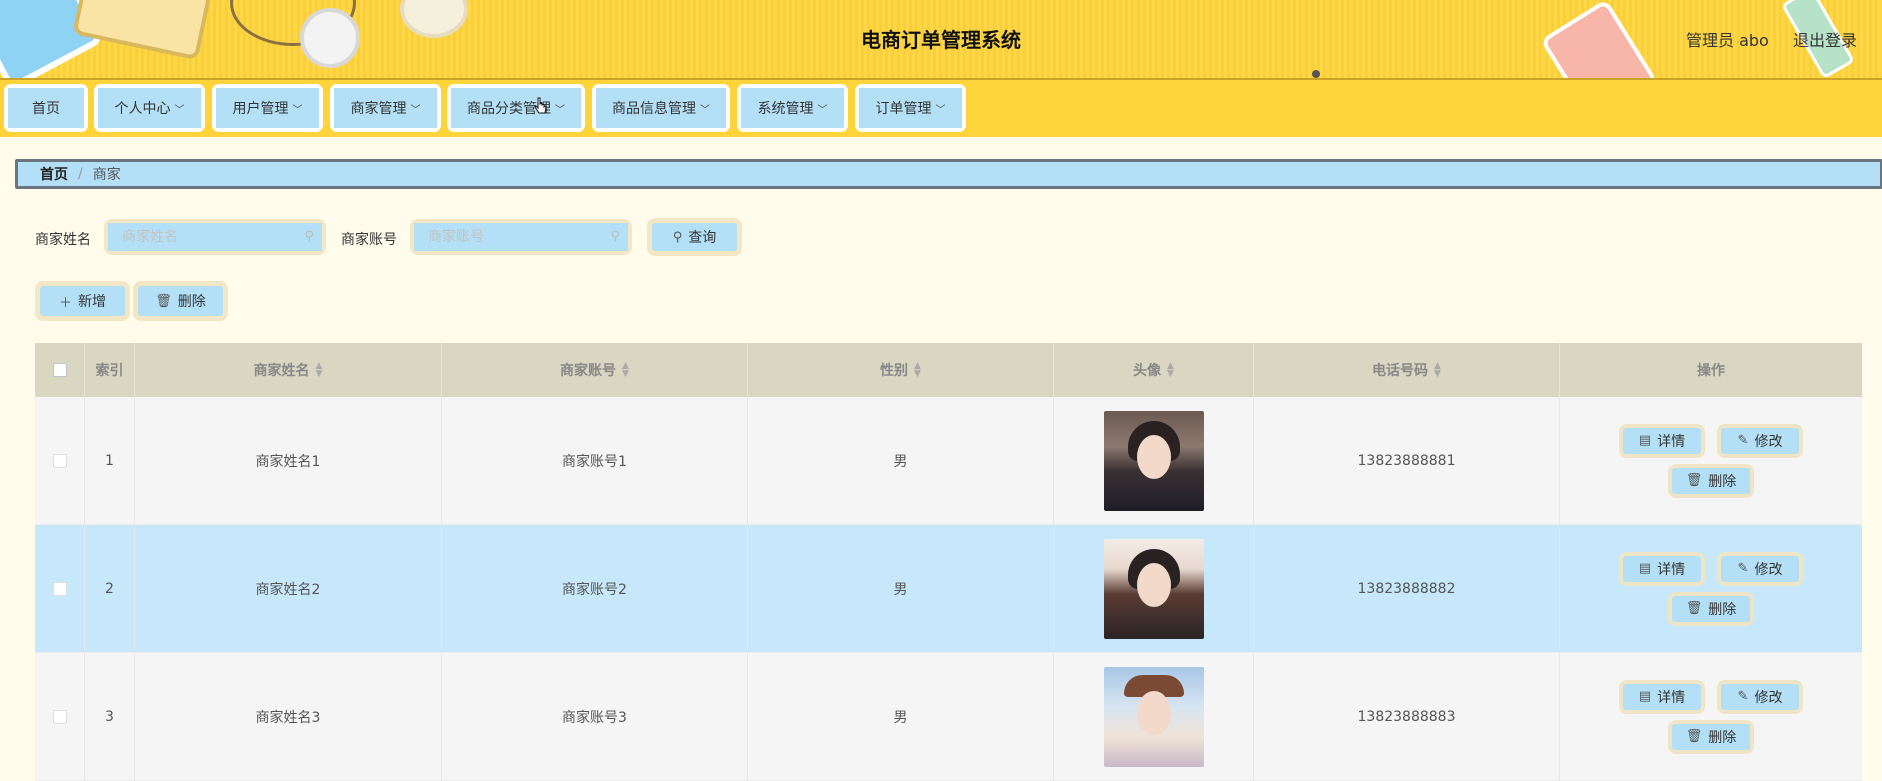 The image size is (1882, 781). I want to click on nav-item-home: 首页, so click(46, 108).